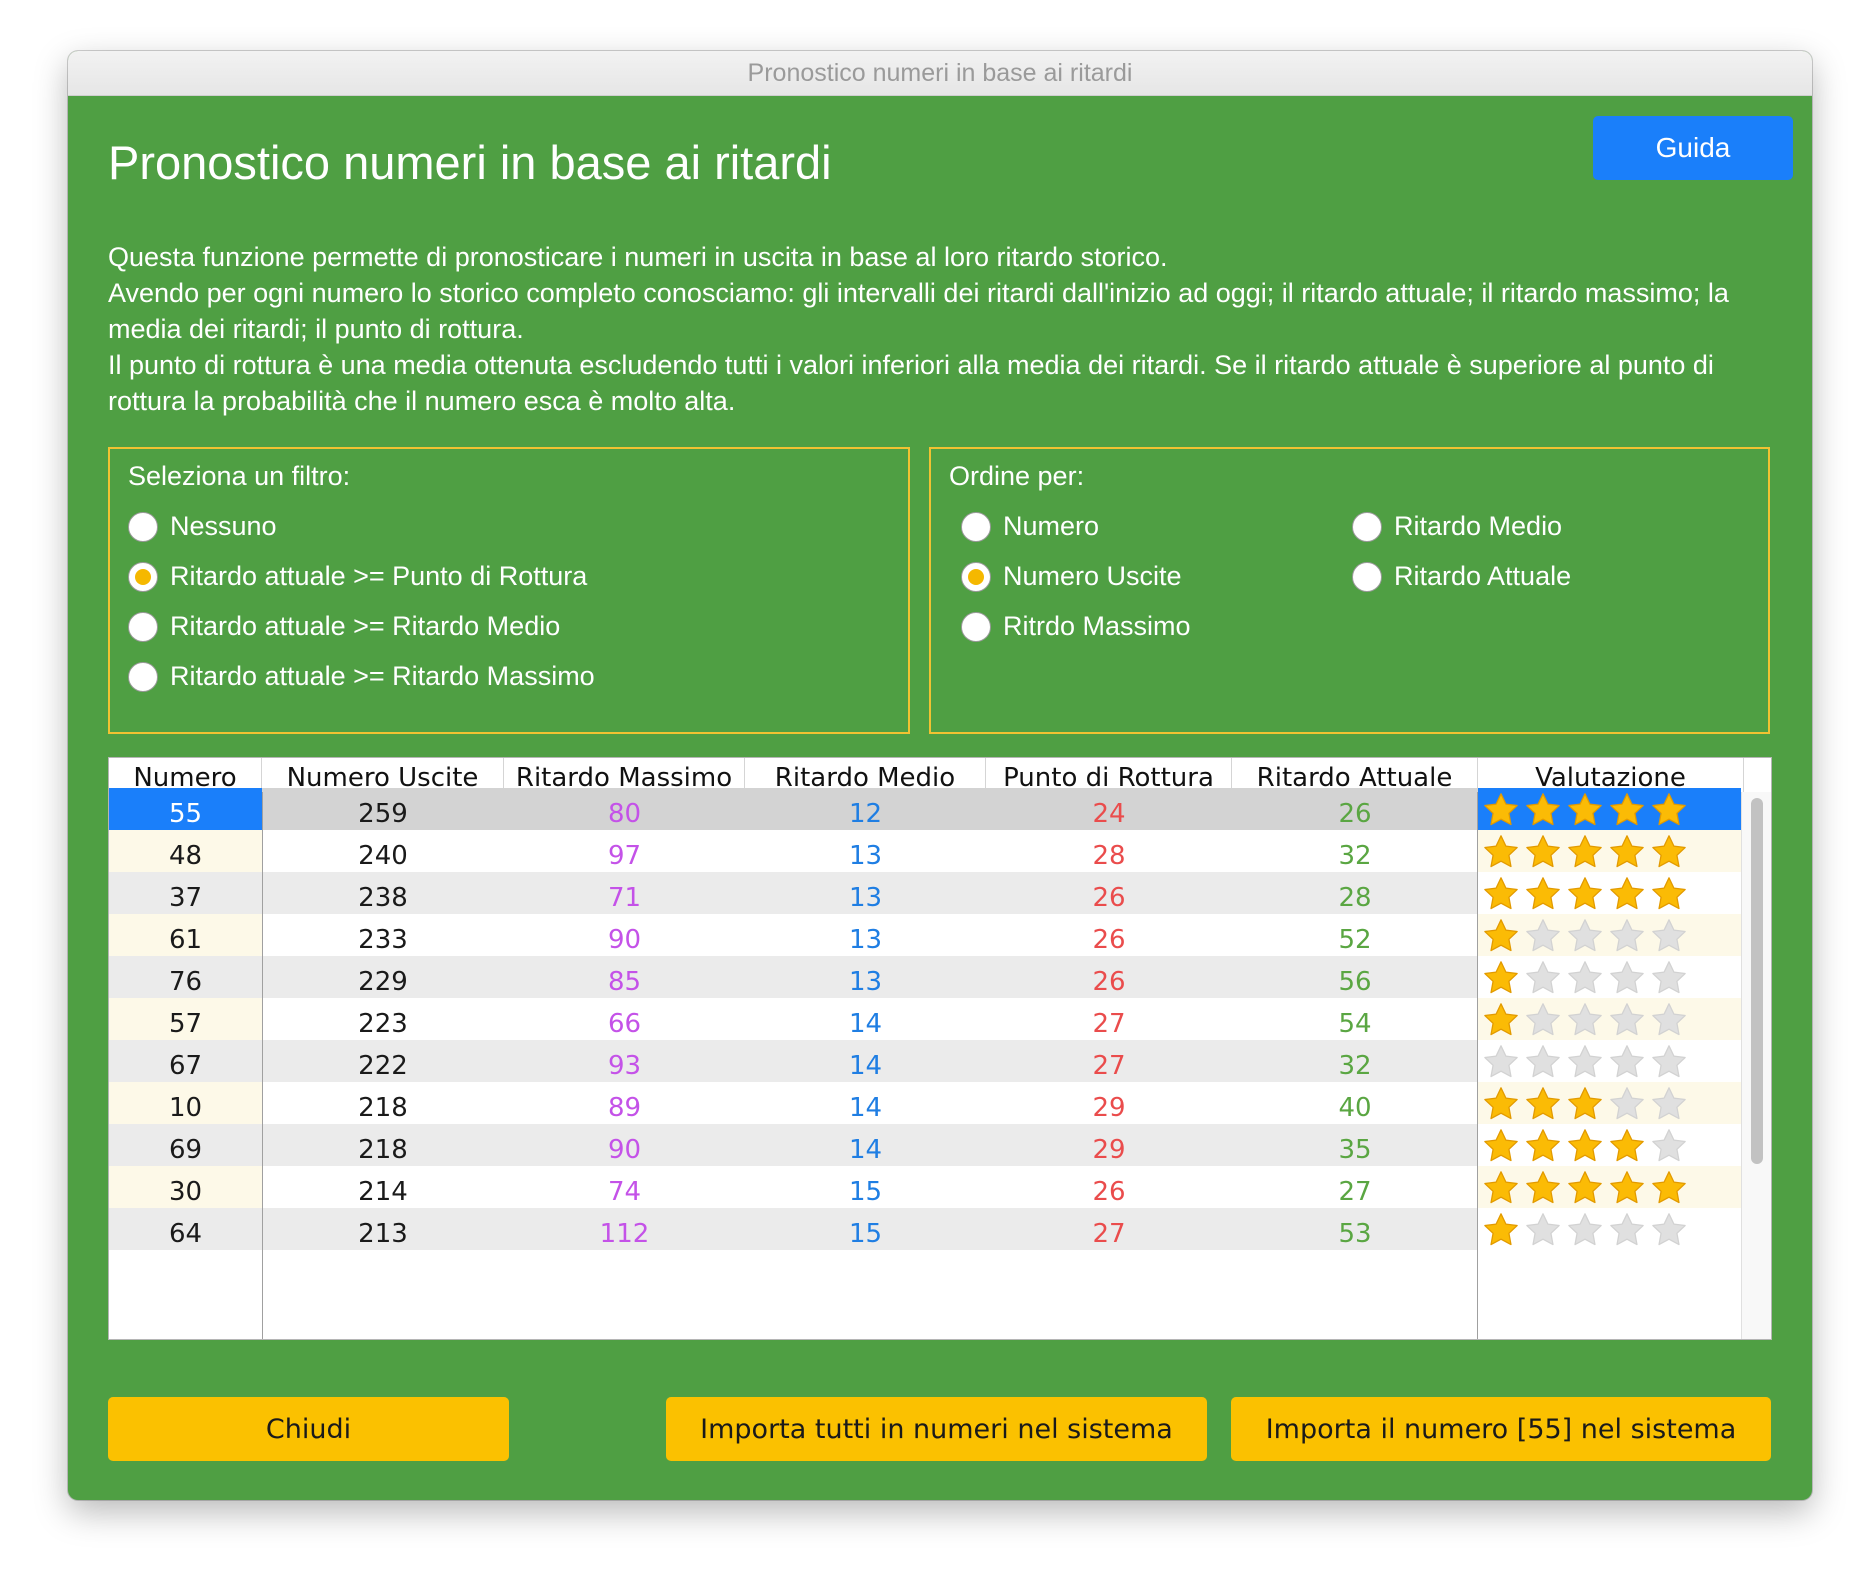  Describe the element at coordinates (185, 775) in the screenshot. I see `column-header-numero: Numero` at that location.